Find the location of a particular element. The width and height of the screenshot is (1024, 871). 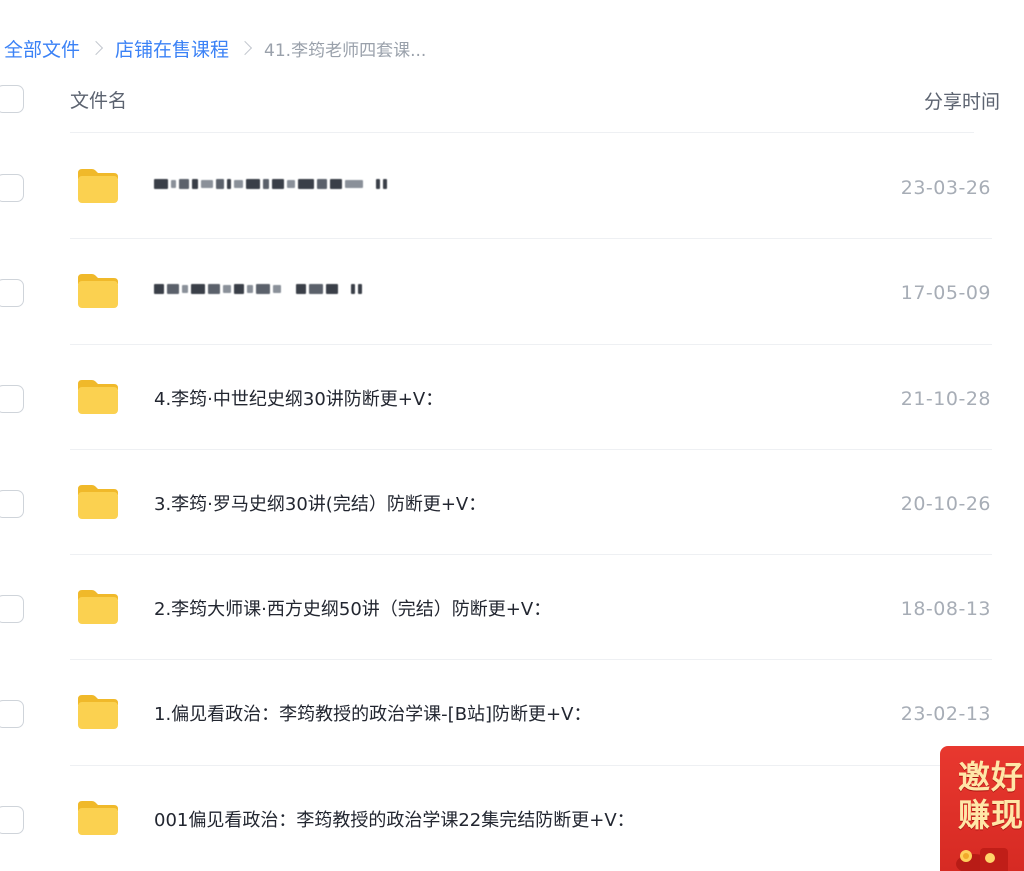

invite-promo-badge: 邀好 赚现 is located at coordinates (982, 808).